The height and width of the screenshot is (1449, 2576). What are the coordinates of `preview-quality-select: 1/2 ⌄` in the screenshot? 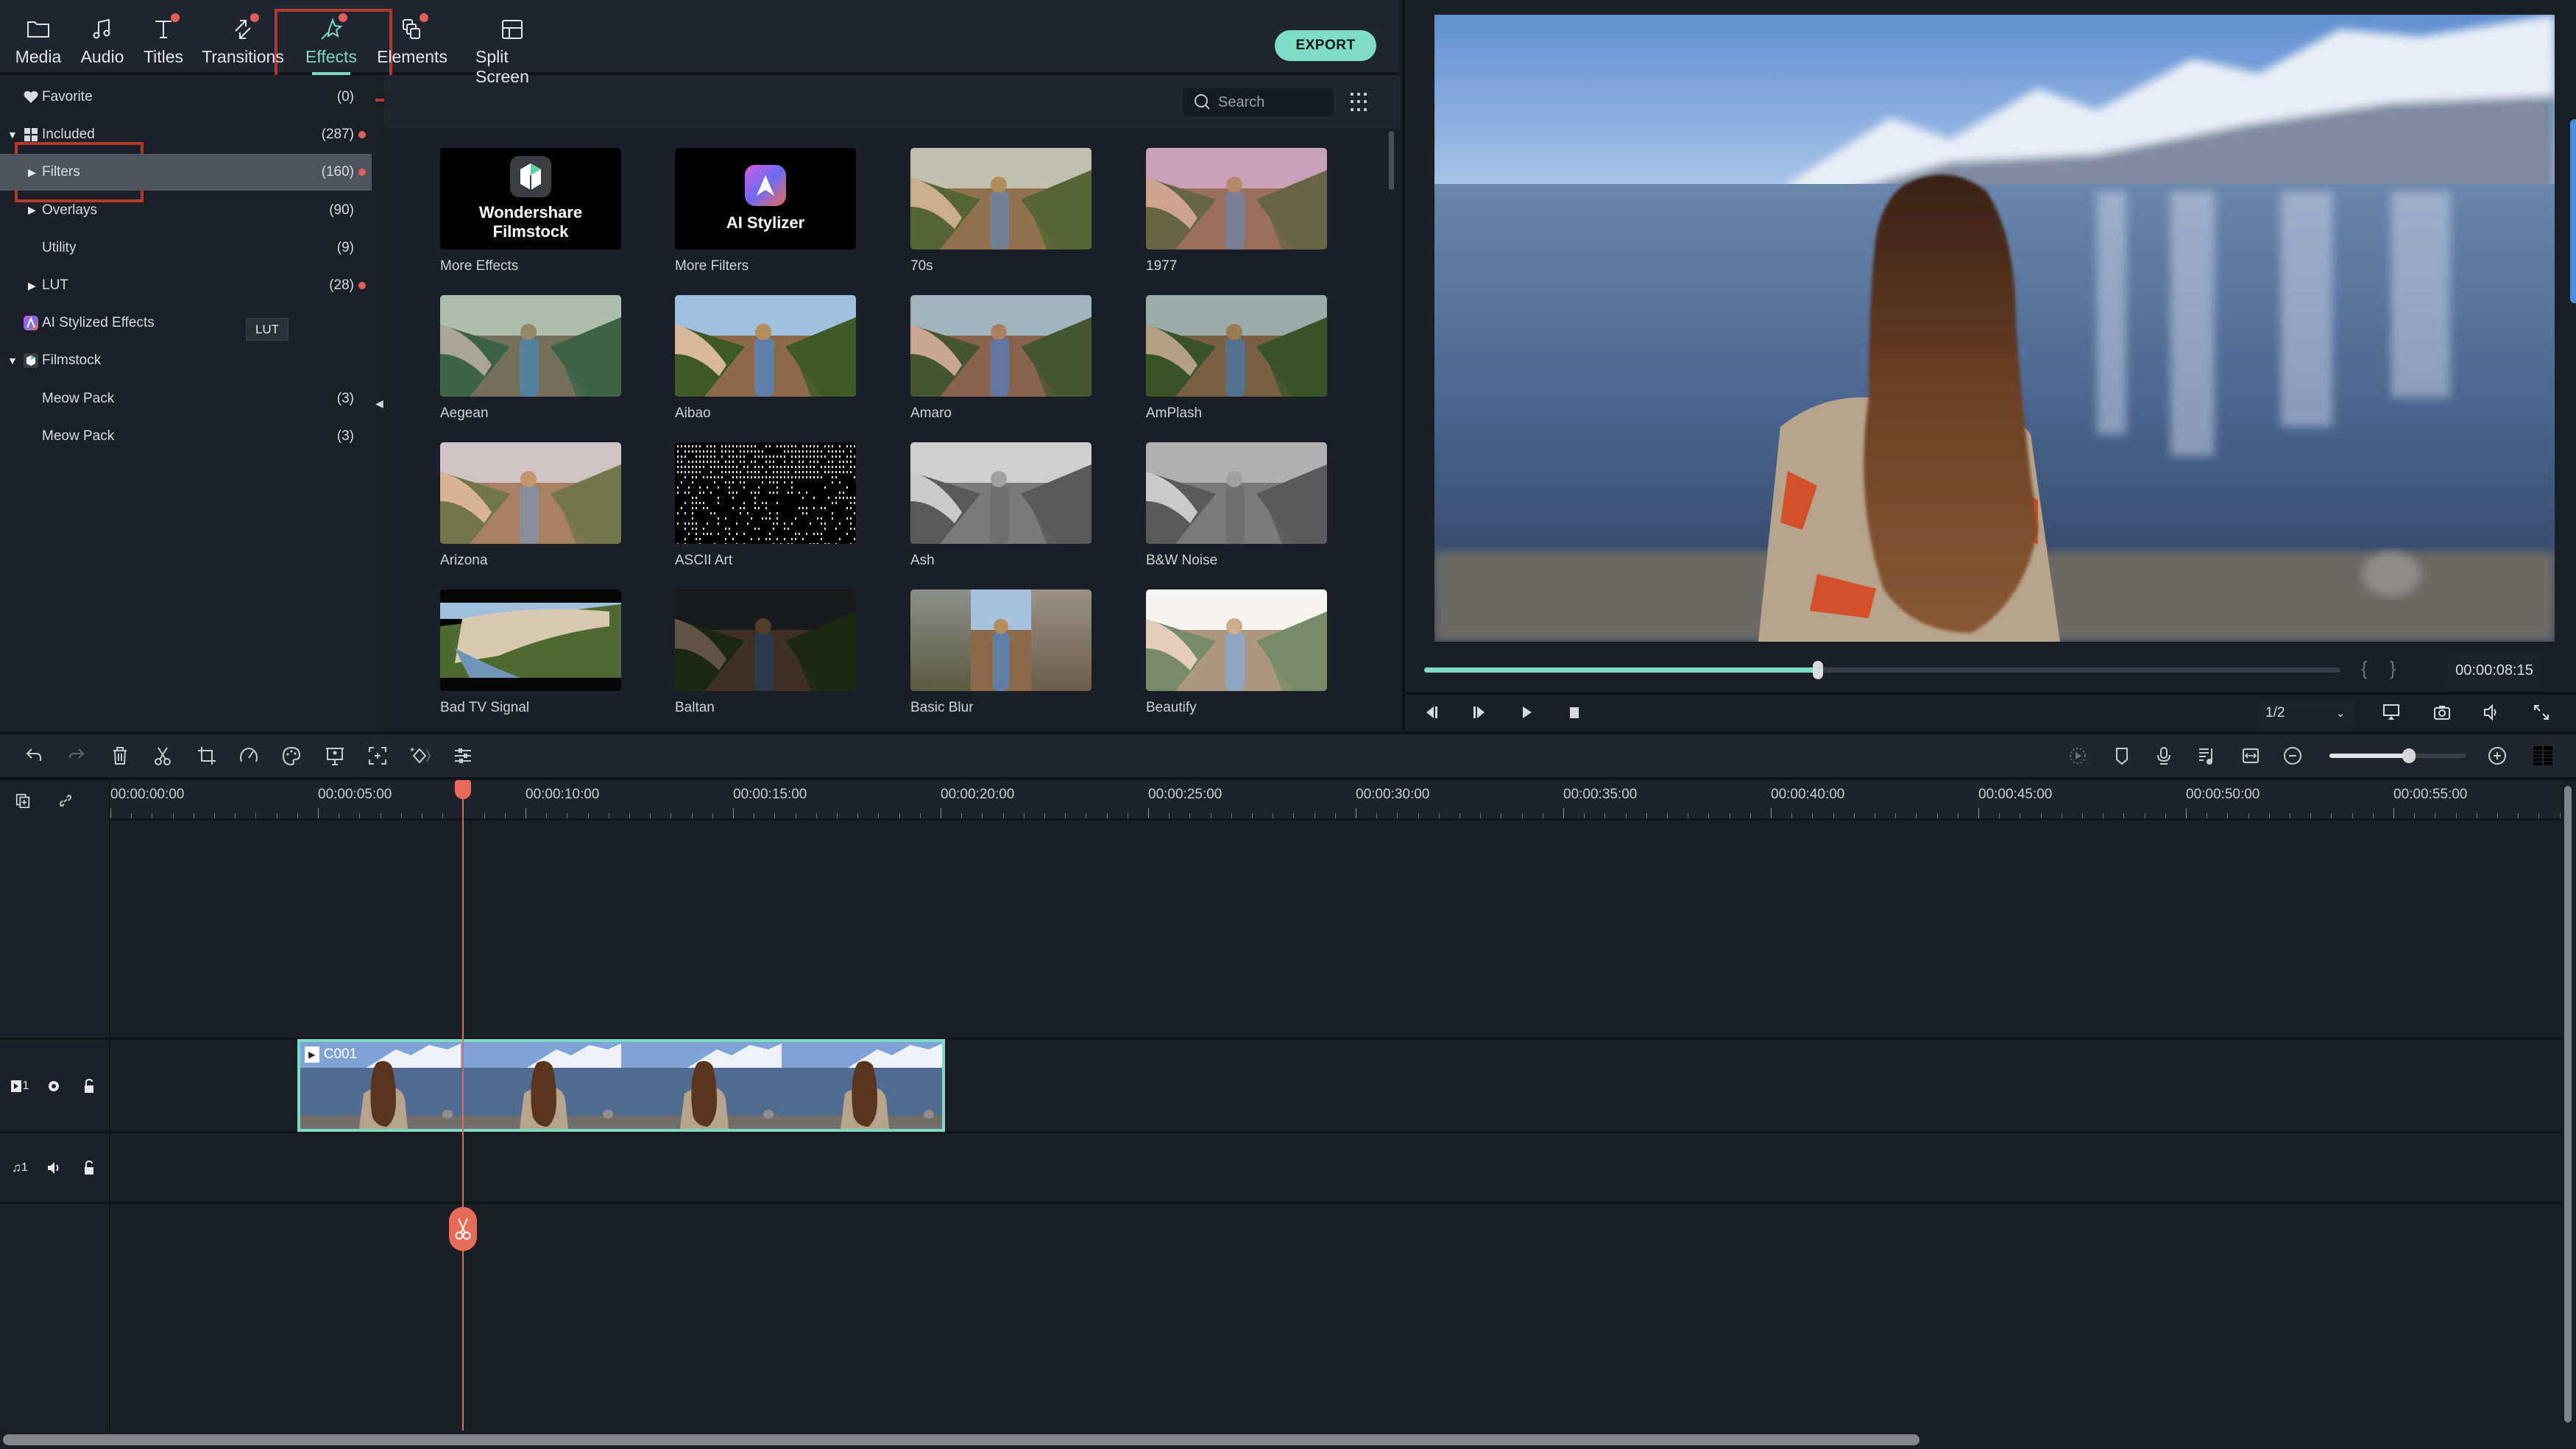 It's located at (2306, 713).